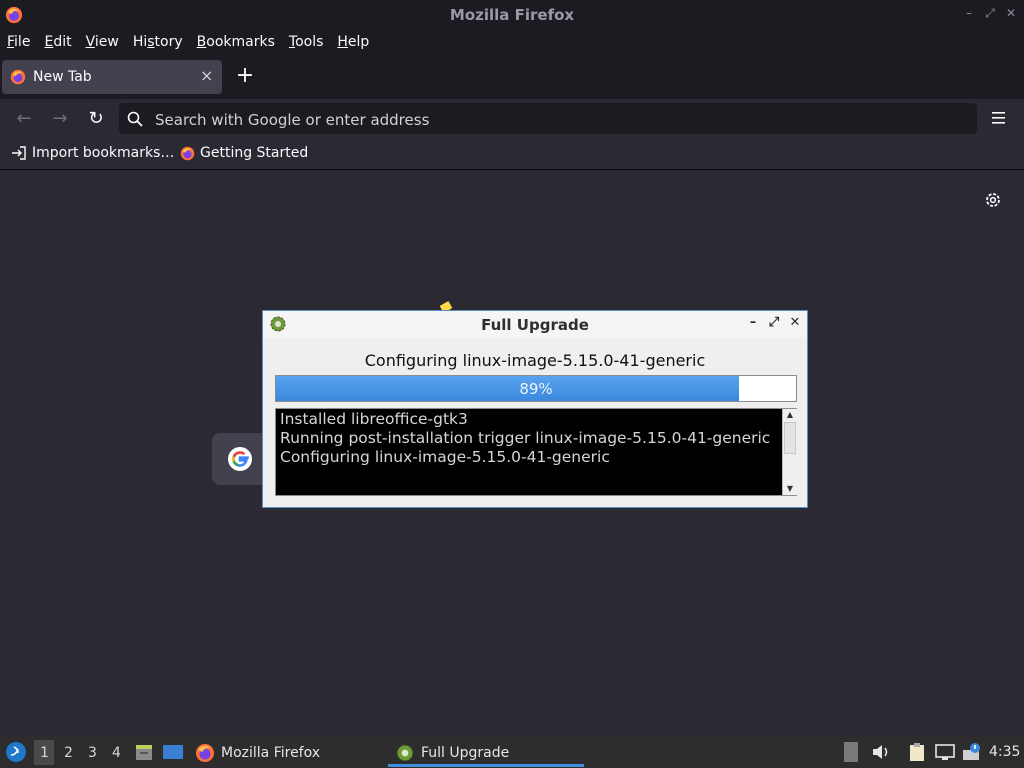 This screenshot has height=768, width=1024. What do you see at coordinates (881, 752) in the screenshot?
I see `volume-icon` at bounding box center [881, 752].